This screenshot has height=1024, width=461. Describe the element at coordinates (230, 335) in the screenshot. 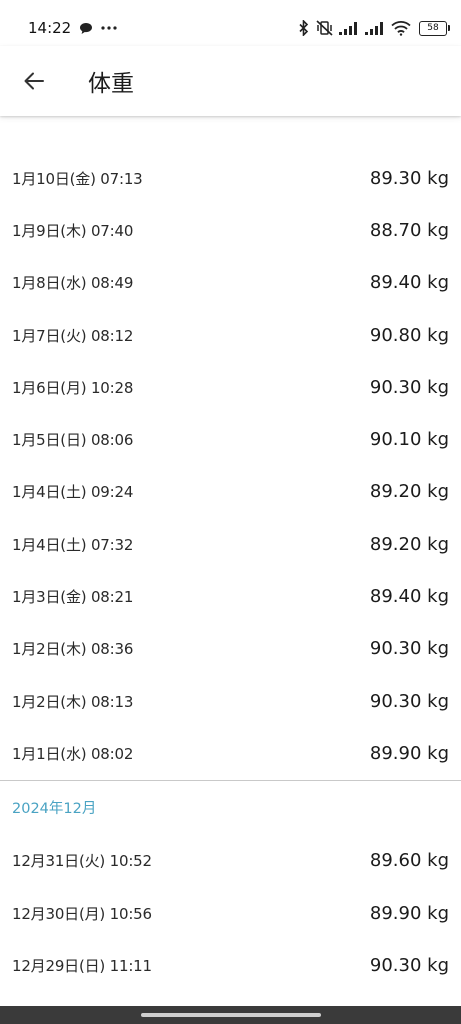

I see `list-item: 1月7日(火) 08:12 90.80 kg` at that location.